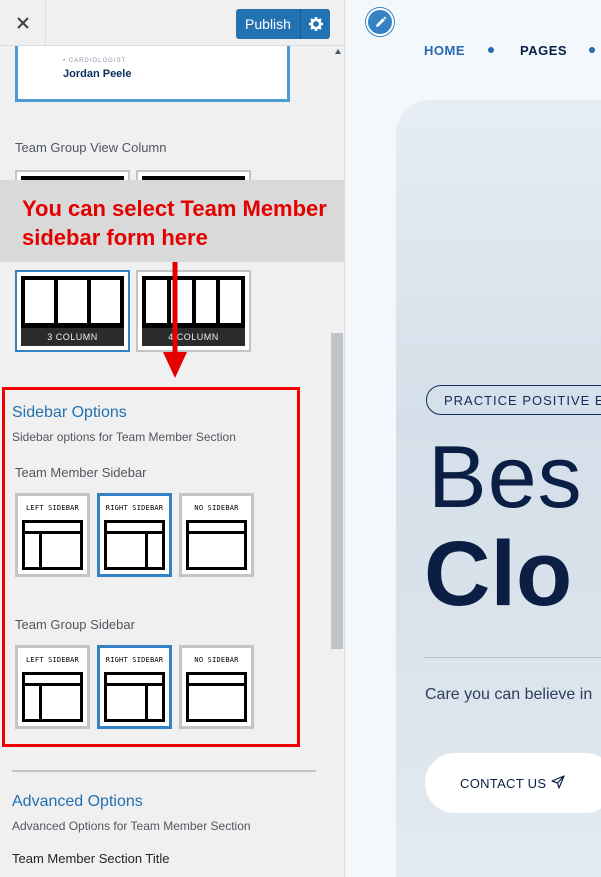 This screenshot has width=601, height=877. Describe the element at coordinates (164, 771) in the screenshot. I see `section-divider` at that location.